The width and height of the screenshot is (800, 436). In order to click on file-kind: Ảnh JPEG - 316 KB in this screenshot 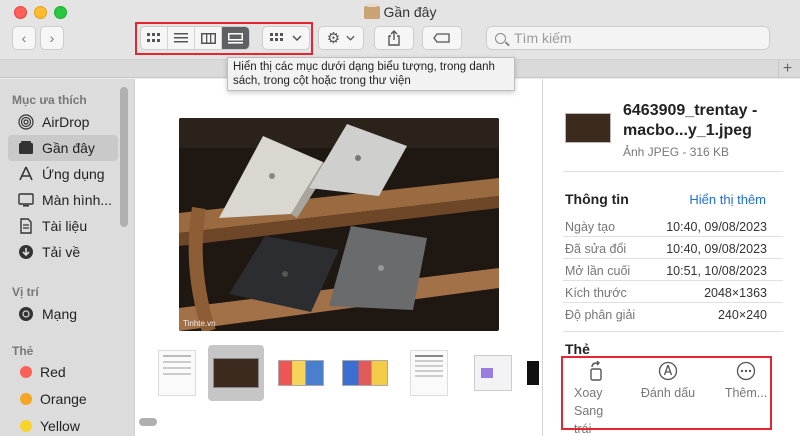, I will do `click(676, 152)`.